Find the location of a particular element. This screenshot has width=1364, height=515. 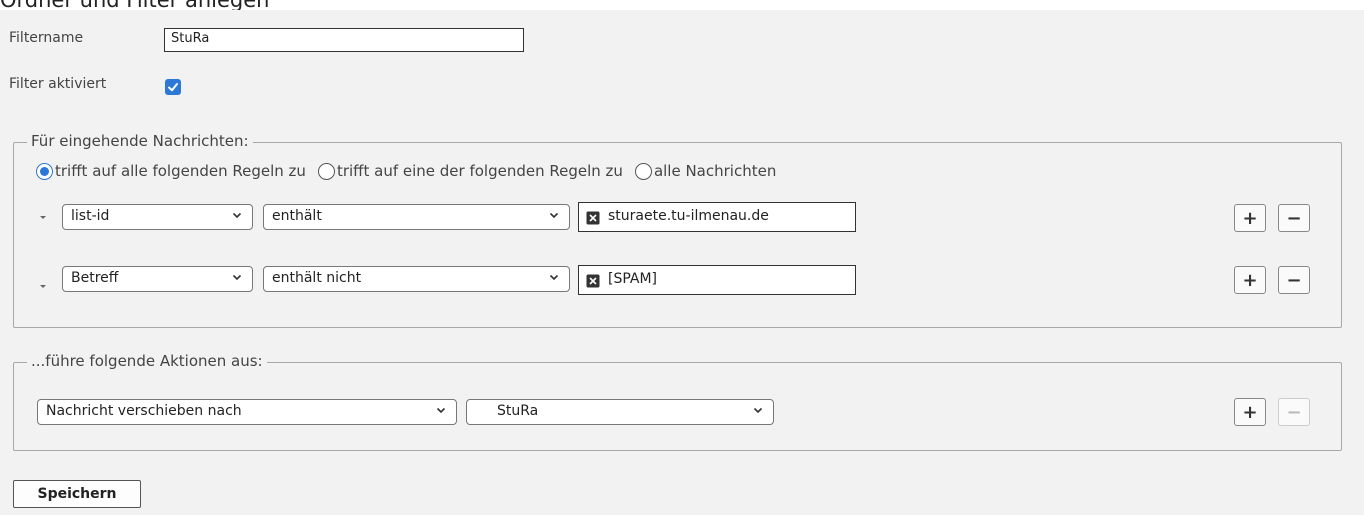

rule-1-field-value: list-id is located at coordinates (90, 216).